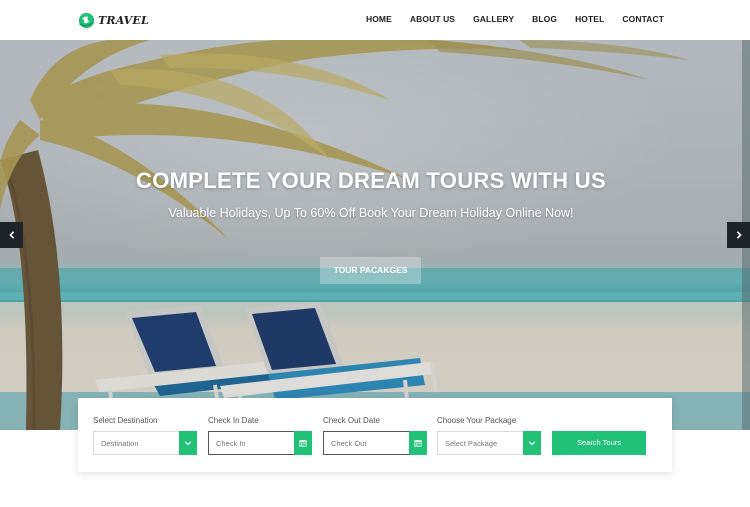 The width and height of the screenshot is (750, 507). I want to click on check-out-field: Check Out, so click(375, 443).